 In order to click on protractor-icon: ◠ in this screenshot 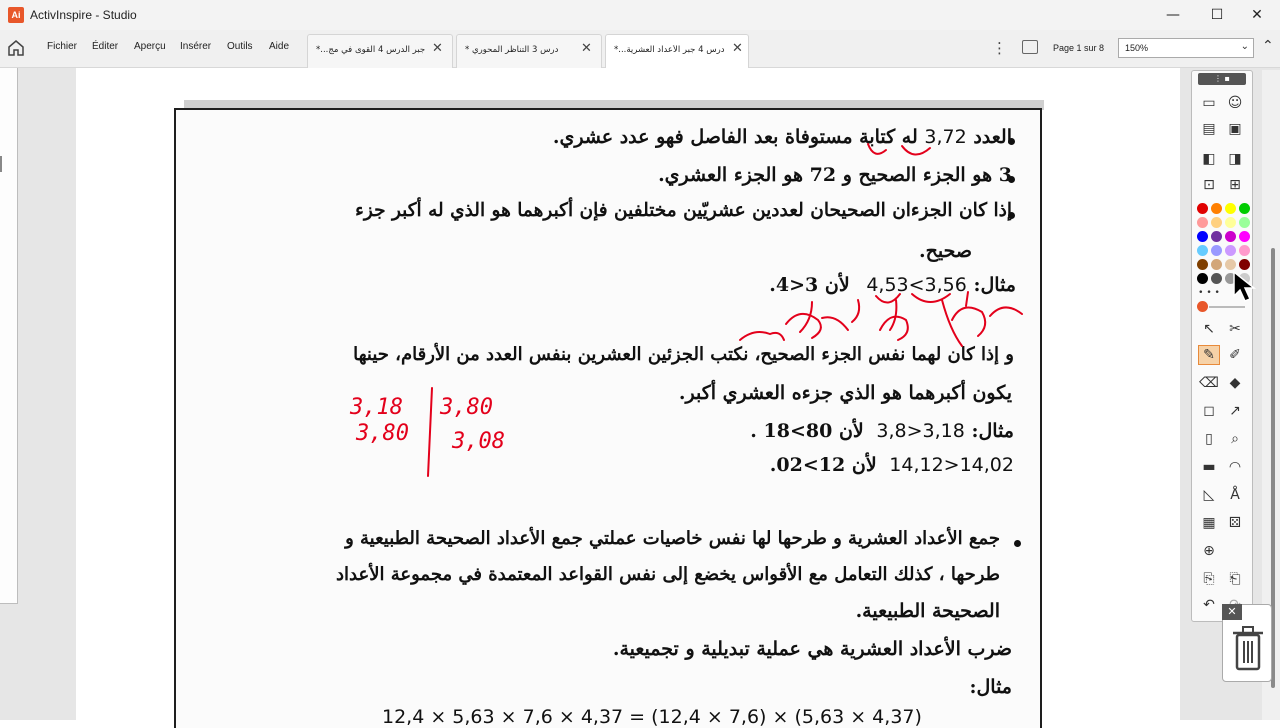, I will do `click(1235, 467)`.